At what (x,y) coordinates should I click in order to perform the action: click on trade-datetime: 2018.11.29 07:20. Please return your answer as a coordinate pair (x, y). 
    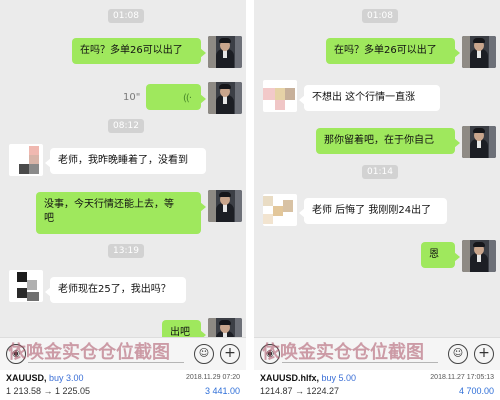
    Looking at the image, I should click on (213, 377).